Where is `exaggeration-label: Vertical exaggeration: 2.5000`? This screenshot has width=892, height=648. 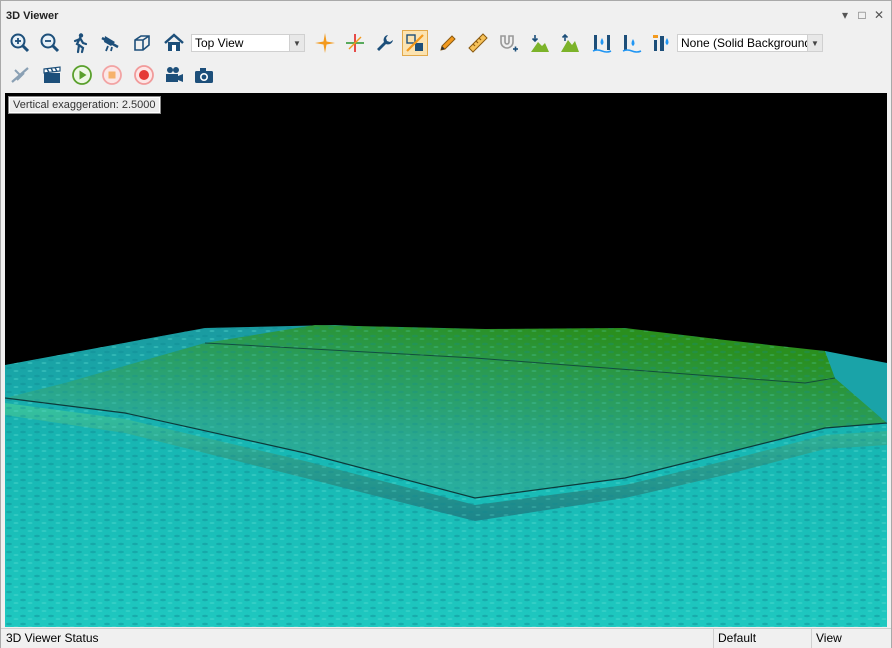 exaggeration-label: Vertical exaggeration: 2.5000 is located at coordinates (84, 105).